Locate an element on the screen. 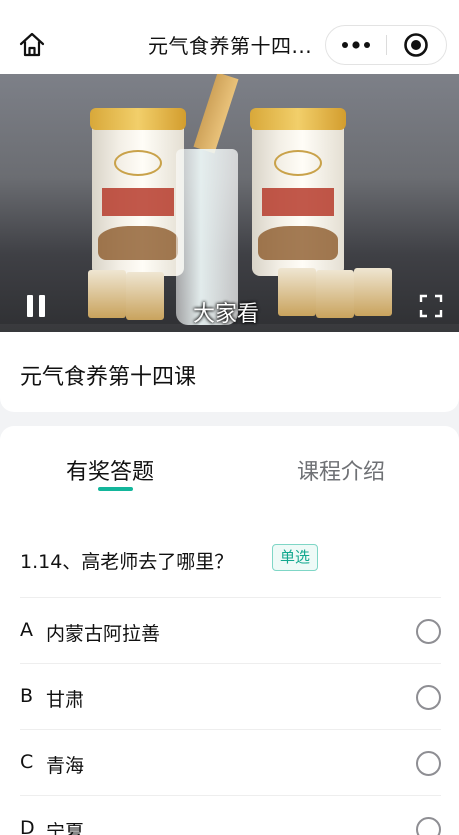 This screenshot has width=459, height=835. more-button is located at coordinates (356, 45).